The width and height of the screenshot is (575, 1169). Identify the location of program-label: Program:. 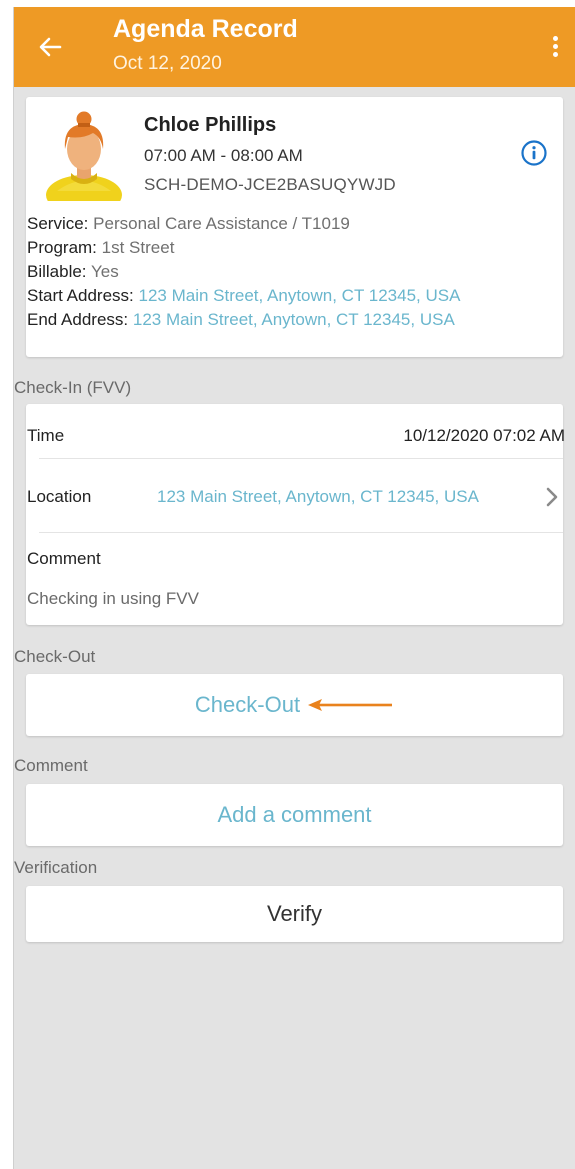
(62, 247).